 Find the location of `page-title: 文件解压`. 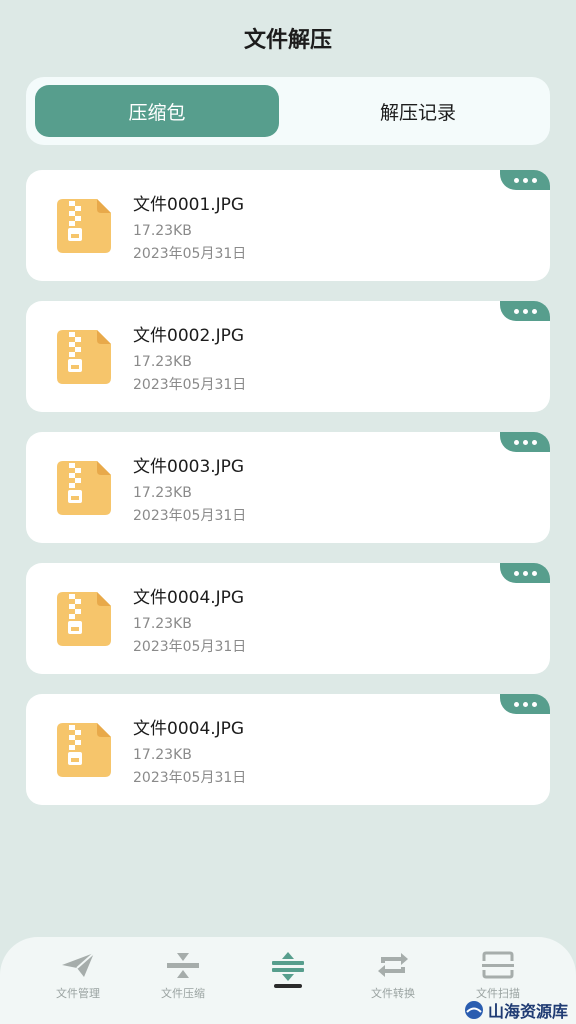

page-title: 文件解压 is located at coordinates (287, 40).